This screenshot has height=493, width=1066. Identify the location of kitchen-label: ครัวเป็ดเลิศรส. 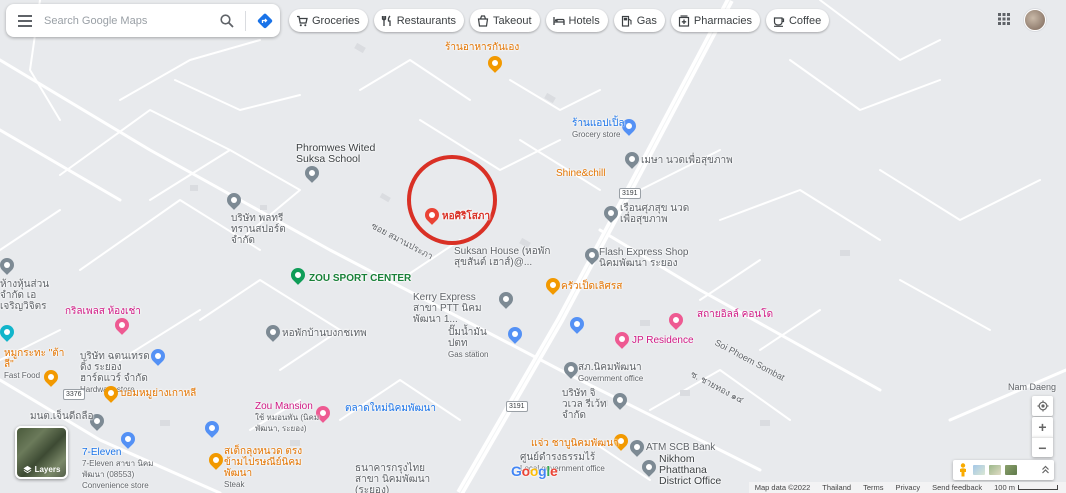
(591, 286).